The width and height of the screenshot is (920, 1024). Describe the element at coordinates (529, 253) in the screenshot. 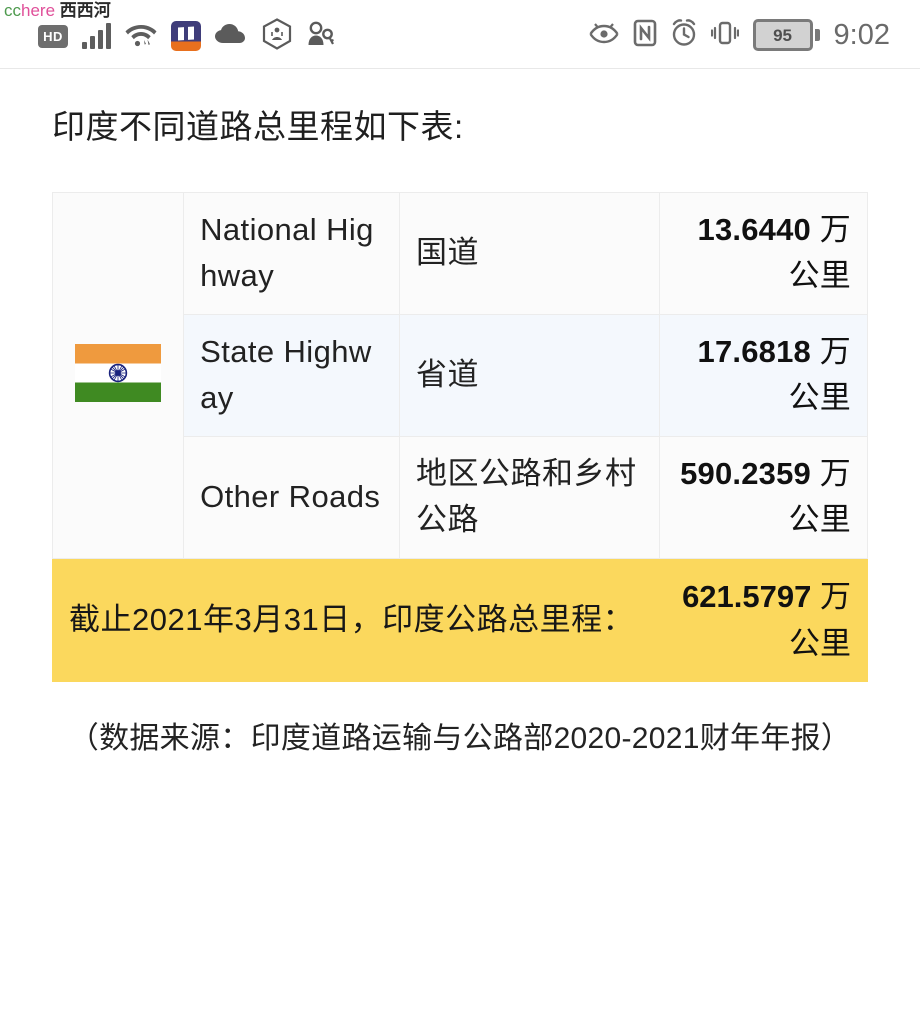

I see `road-name-cn: 国道` at that location.